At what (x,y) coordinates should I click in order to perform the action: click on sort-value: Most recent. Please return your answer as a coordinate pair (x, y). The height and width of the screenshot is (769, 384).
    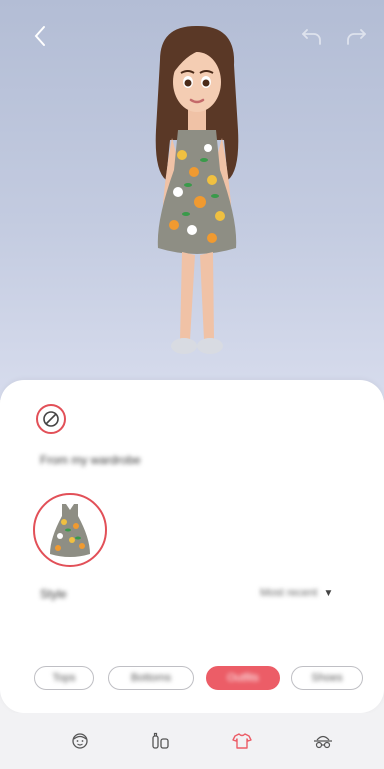
    Looking at the image, I should click on (289, 593).